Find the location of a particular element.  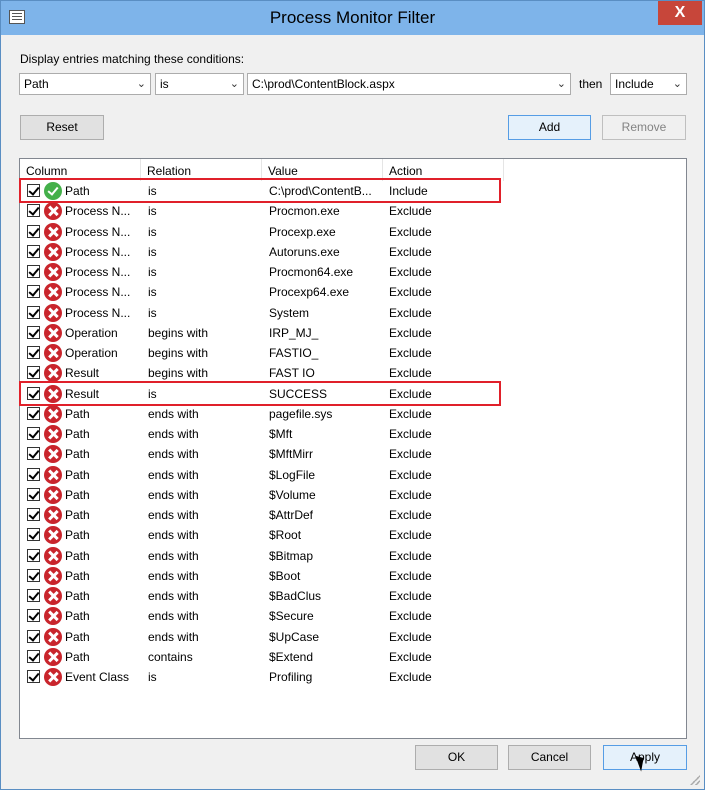

action-dropdown: Include ⌄ is located at coordinates (648, 84).